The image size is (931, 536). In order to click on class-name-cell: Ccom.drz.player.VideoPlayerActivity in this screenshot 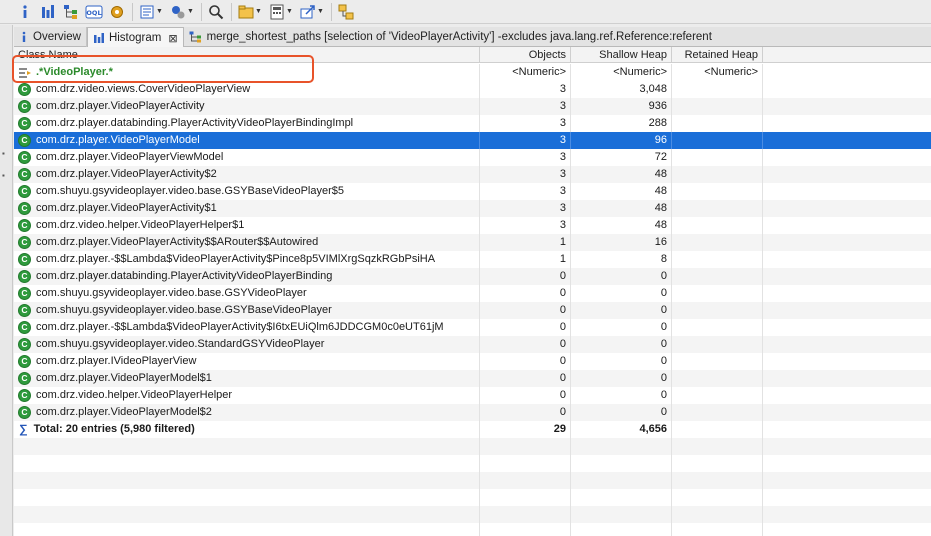, I will do `click(247, 106)`.